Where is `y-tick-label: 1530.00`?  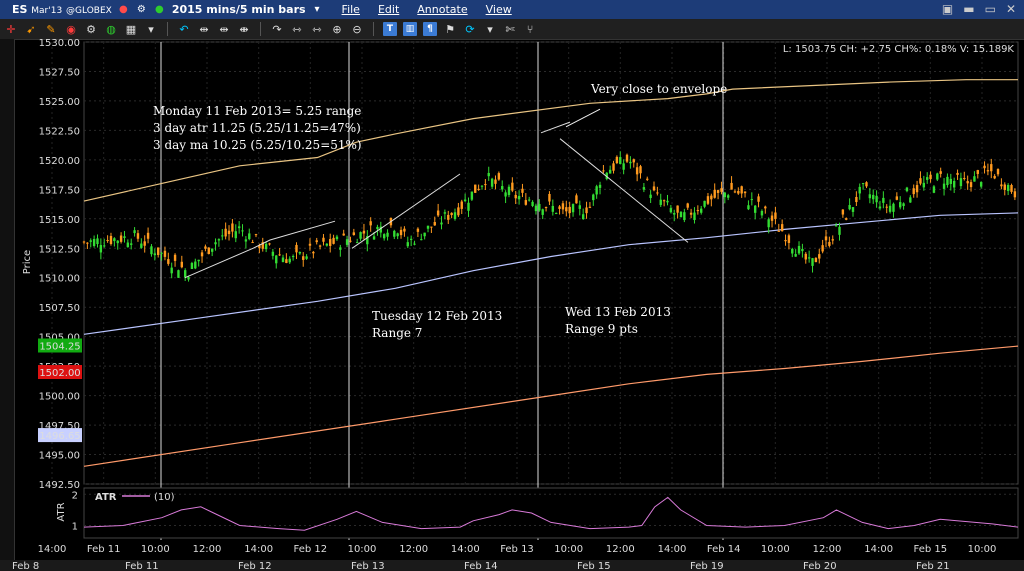
y-tick-label: 1530.00 is located at coordinates (59, 43).